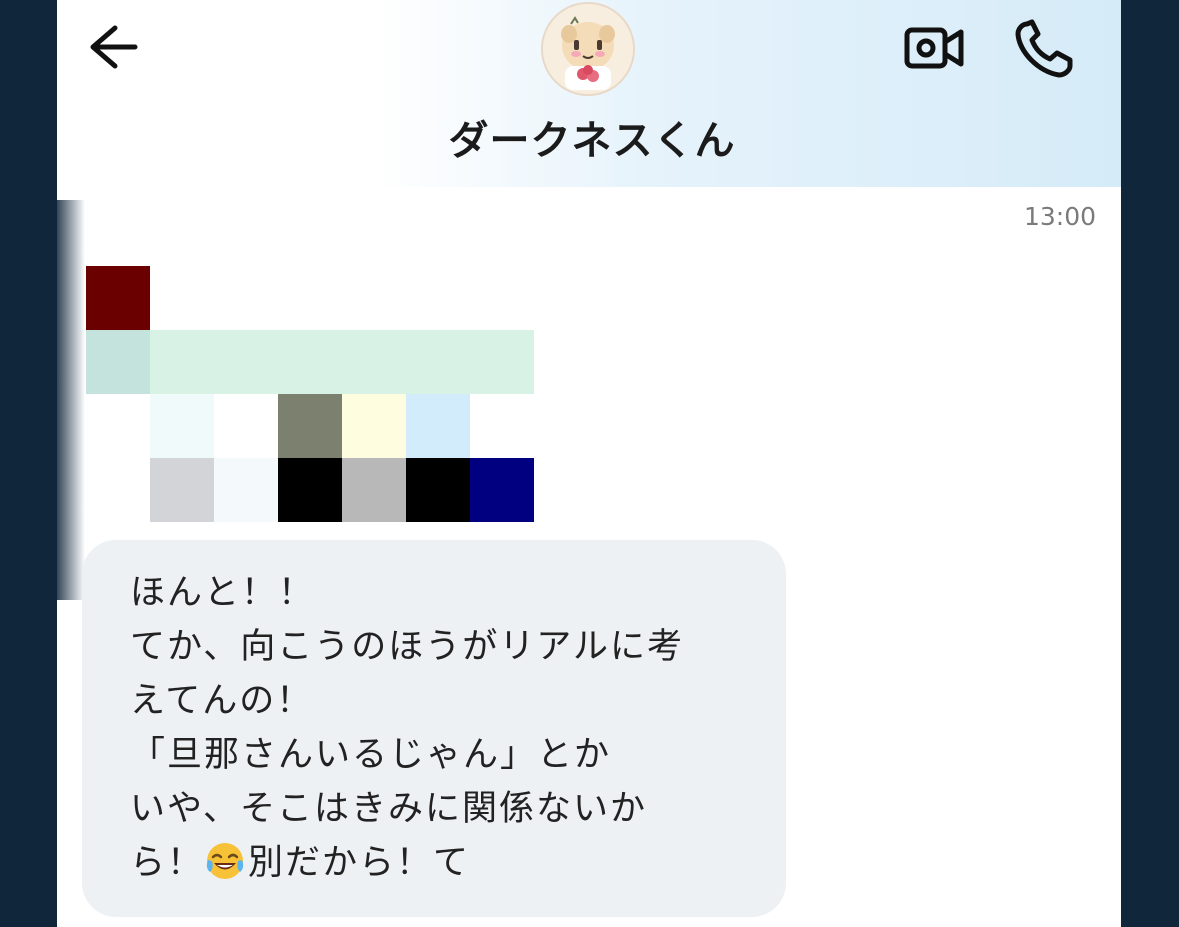  Describe the element at coordinates (1045, 49) in the screenshot. I see `phone-icon` at that location.